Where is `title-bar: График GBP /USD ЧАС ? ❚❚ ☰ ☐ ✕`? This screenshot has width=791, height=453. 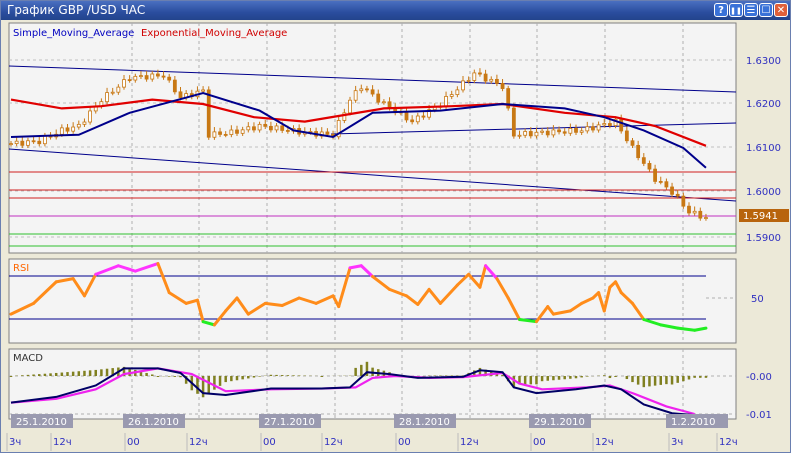 title-bar: График GBP /USD ЧАС ? ❚❚ ☰ ☐ ✕ is located at coordinates (395, 10).